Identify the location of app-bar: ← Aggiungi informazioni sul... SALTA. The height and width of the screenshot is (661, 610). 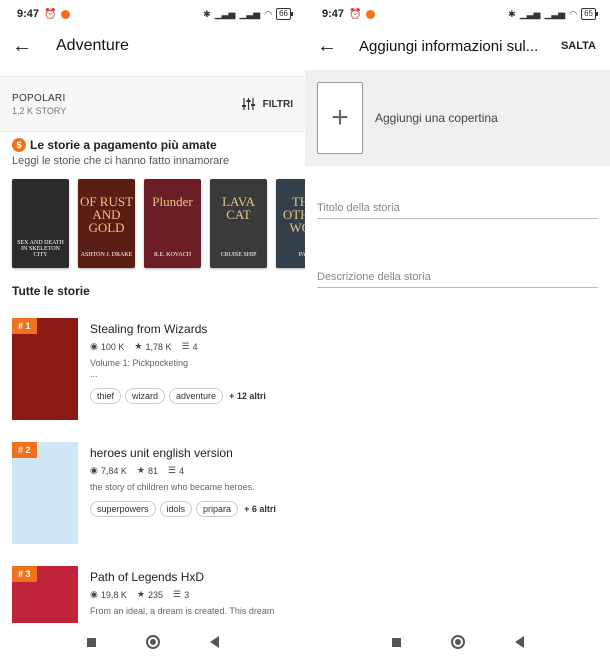
(457, 46).